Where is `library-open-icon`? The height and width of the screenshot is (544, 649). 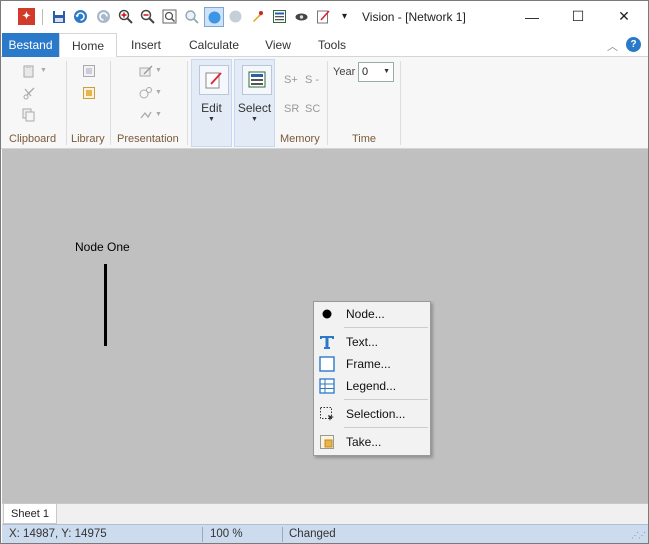 library-open-icon is located at coordinates (89, 71).